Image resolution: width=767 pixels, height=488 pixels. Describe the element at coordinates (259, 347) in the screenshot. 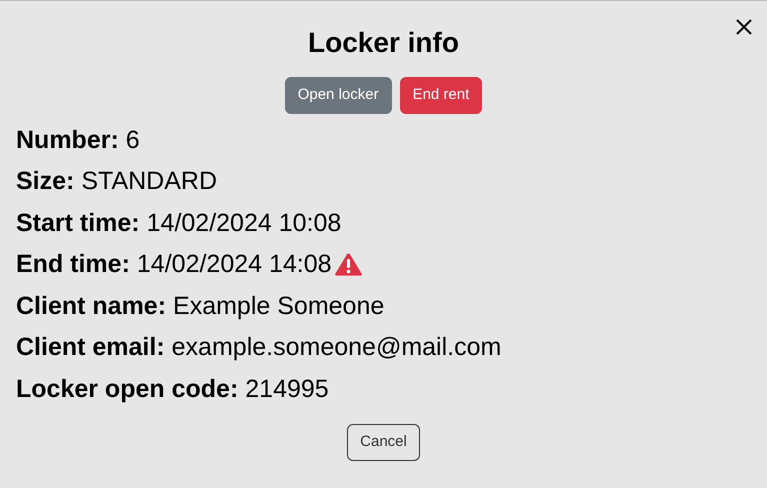

I see `info-line: Client email: example.someone@mail.com` at that location.